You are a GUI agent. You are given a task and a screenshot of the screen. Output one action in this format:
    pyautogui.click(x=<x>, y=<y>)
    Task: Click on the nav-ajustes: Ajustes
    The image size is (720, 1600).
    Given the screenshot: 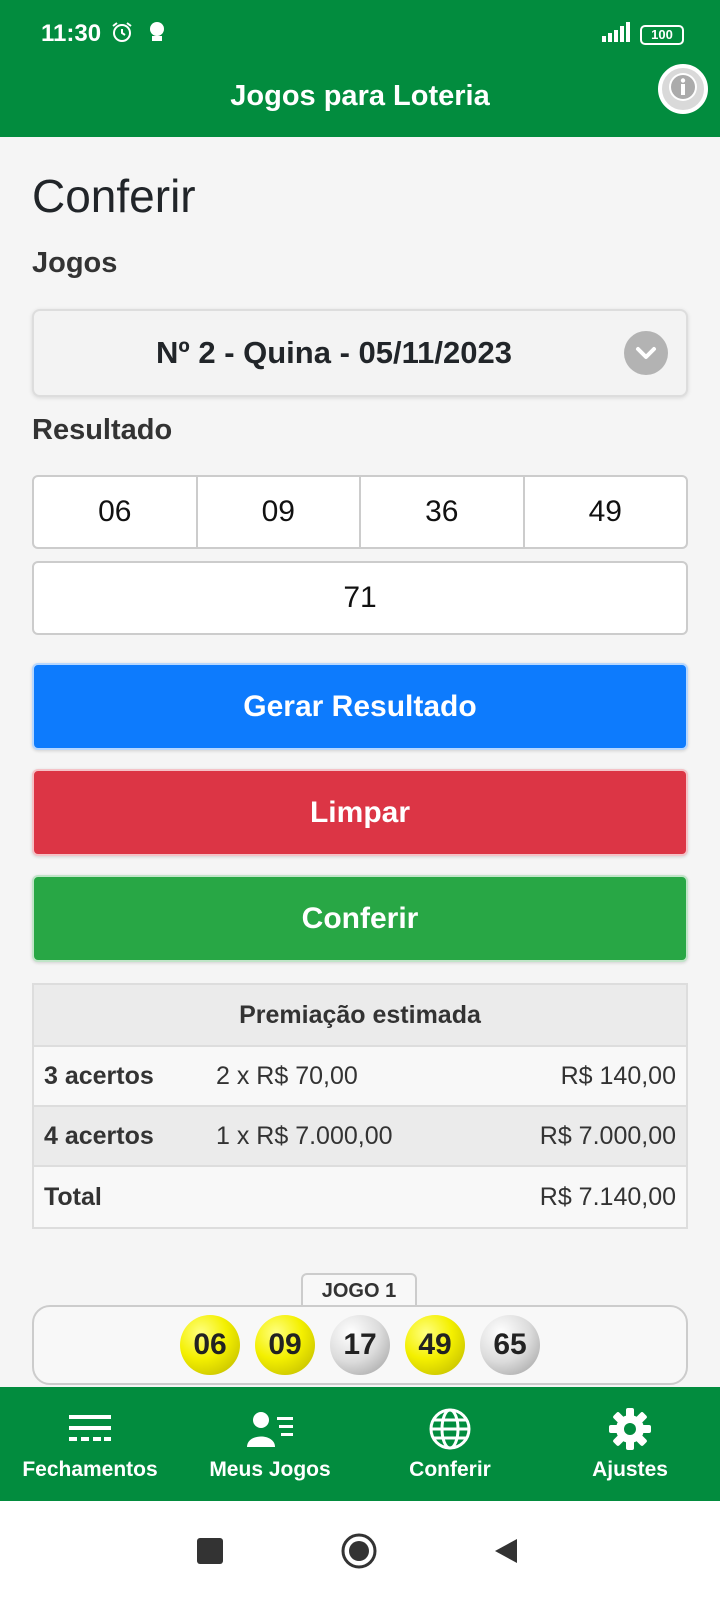 What is the action you would take?
    pyautogui.click(x=630, y=1444)
    